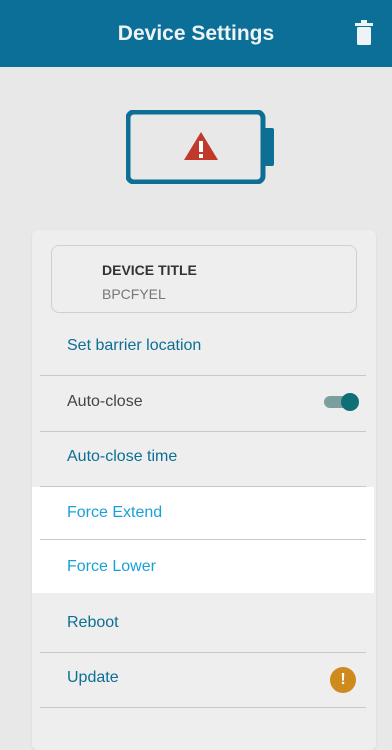  I want to click on menu-item-set-barrier-location: Set barrier location, so click(203, 348).